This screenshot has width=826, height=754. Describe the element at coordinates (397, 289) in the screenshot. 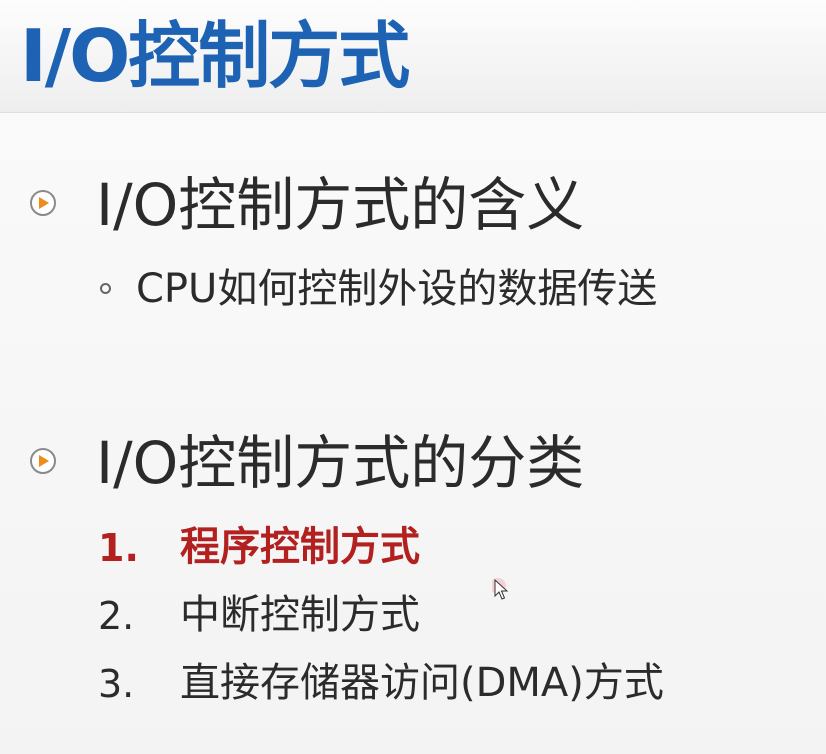

I see `sub-item-text: CPU如何控制外设的数据传送` at that location.